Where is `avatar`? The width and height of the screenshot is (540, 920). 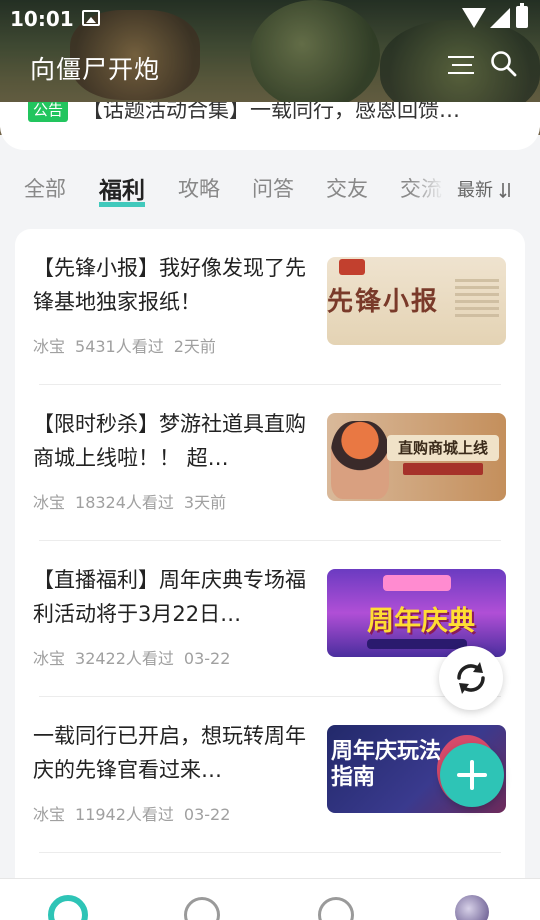 avatar is located at coordinates (472, 907).